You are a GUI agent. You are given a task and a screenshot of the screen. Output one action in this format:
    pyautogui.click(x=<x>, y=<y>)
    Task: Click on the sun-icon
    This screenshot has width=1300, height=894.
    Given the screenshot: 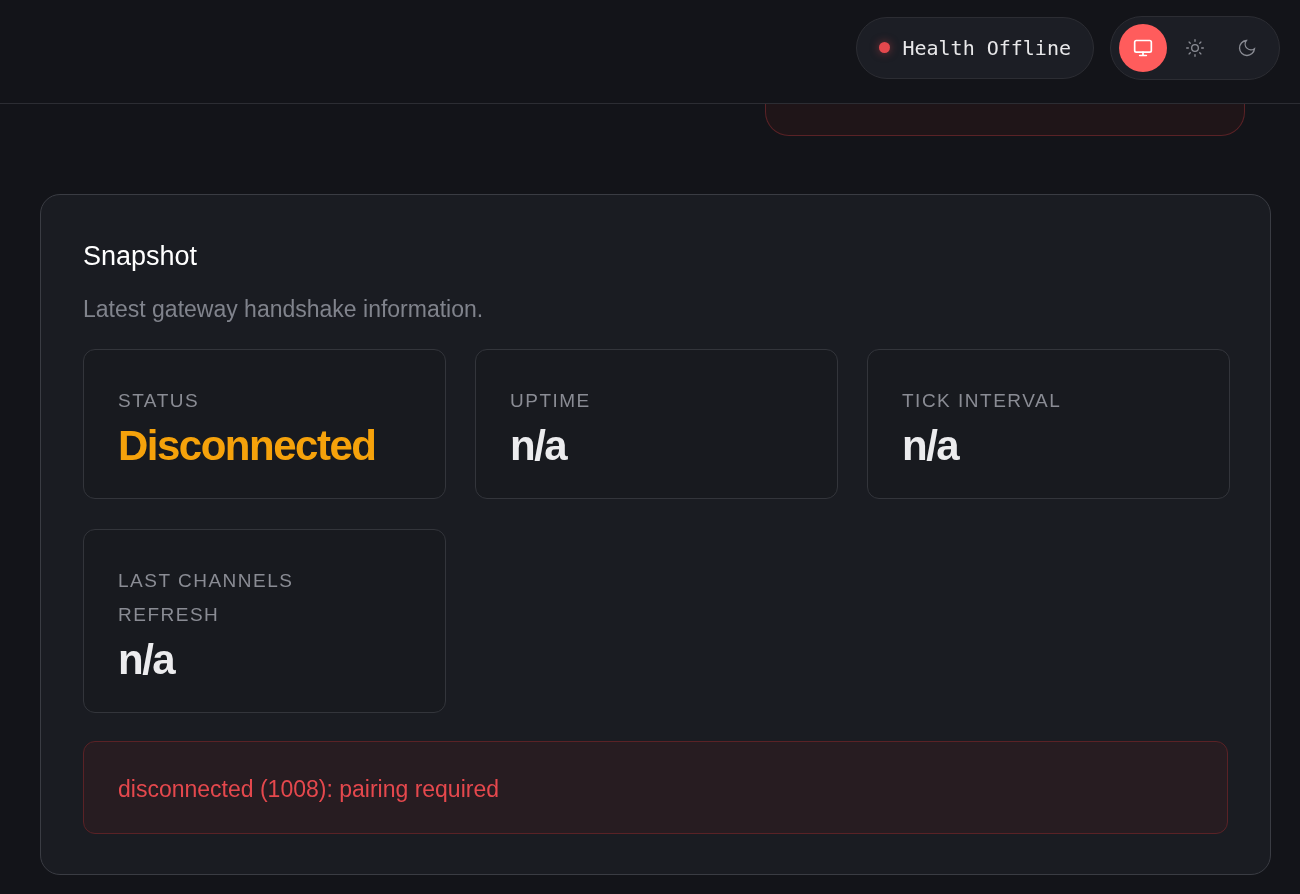 What is the action you would take?
    pyautogui.click(x=1195, y=47)
    